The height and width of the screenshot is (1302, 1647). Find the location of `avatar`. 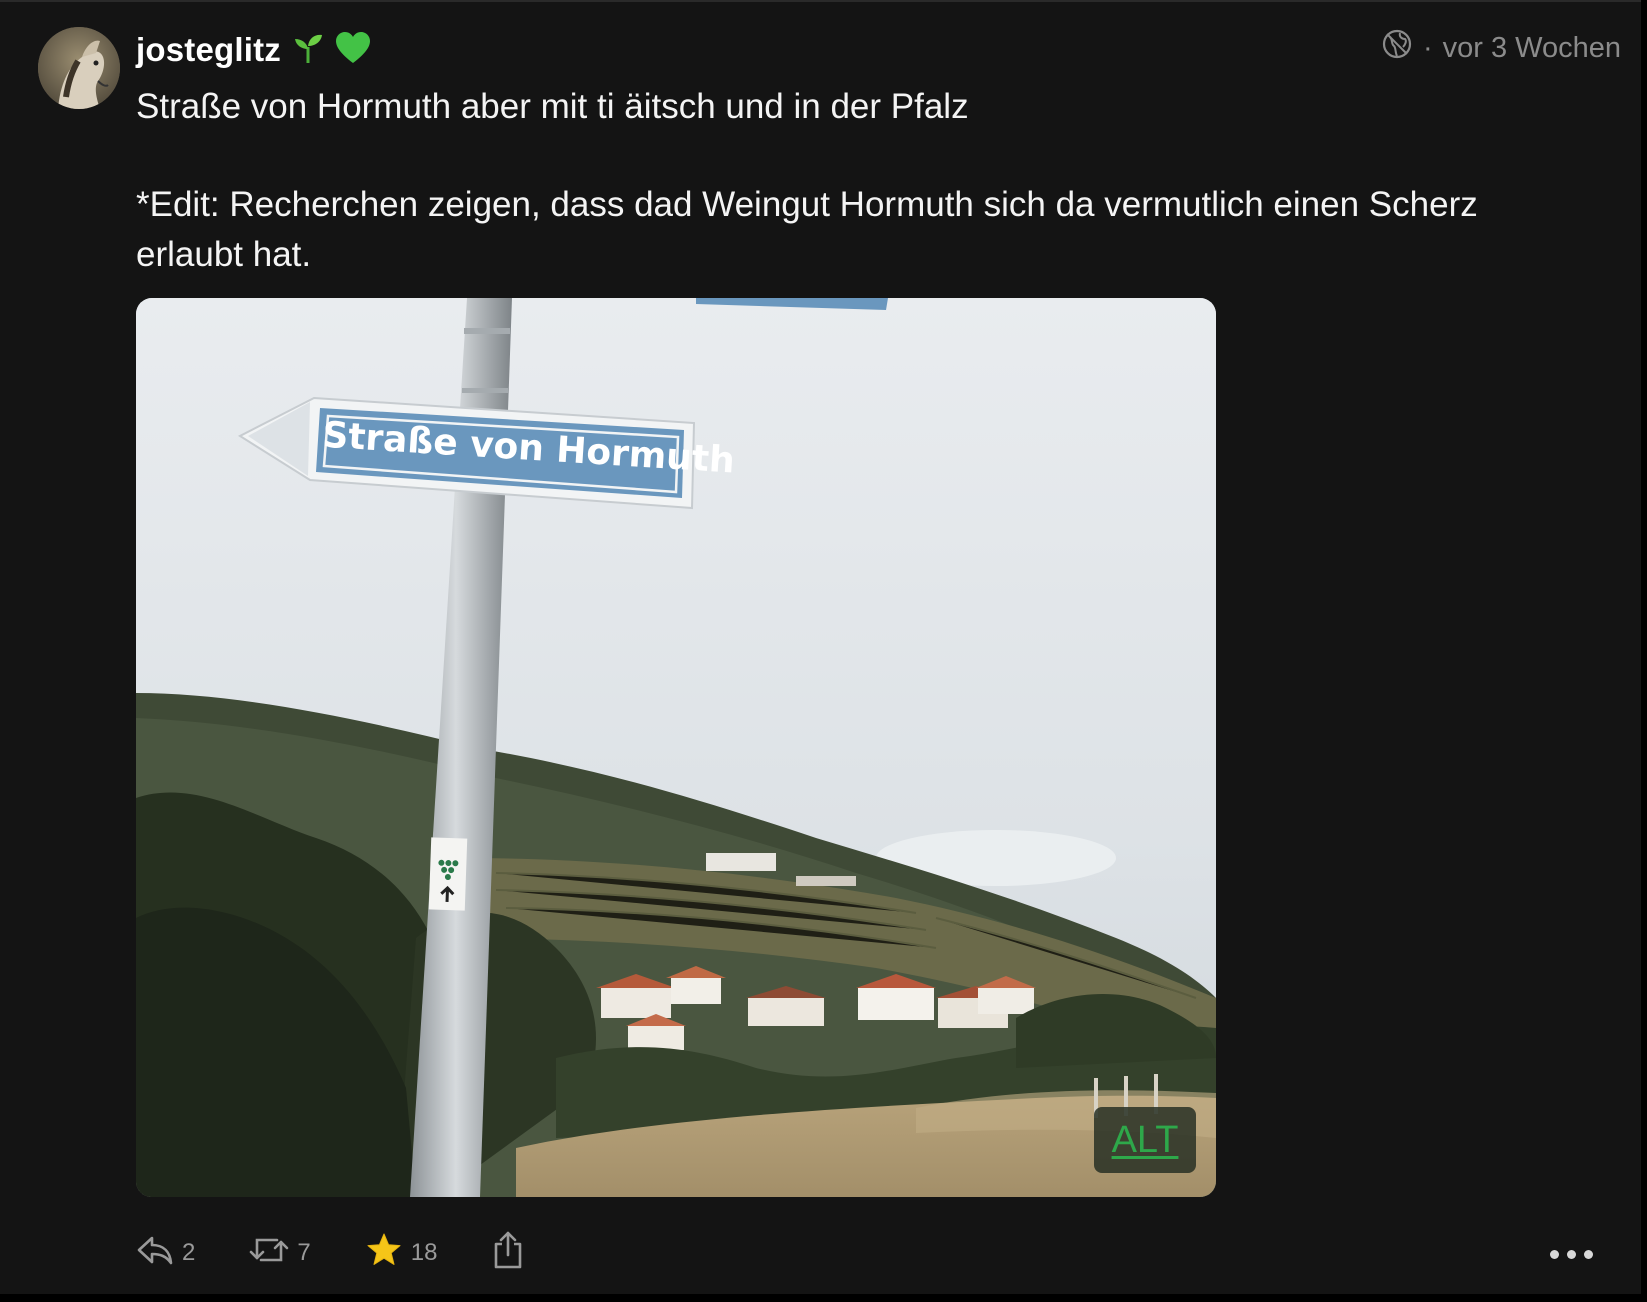

avatar is located at coordinates (79, 68).